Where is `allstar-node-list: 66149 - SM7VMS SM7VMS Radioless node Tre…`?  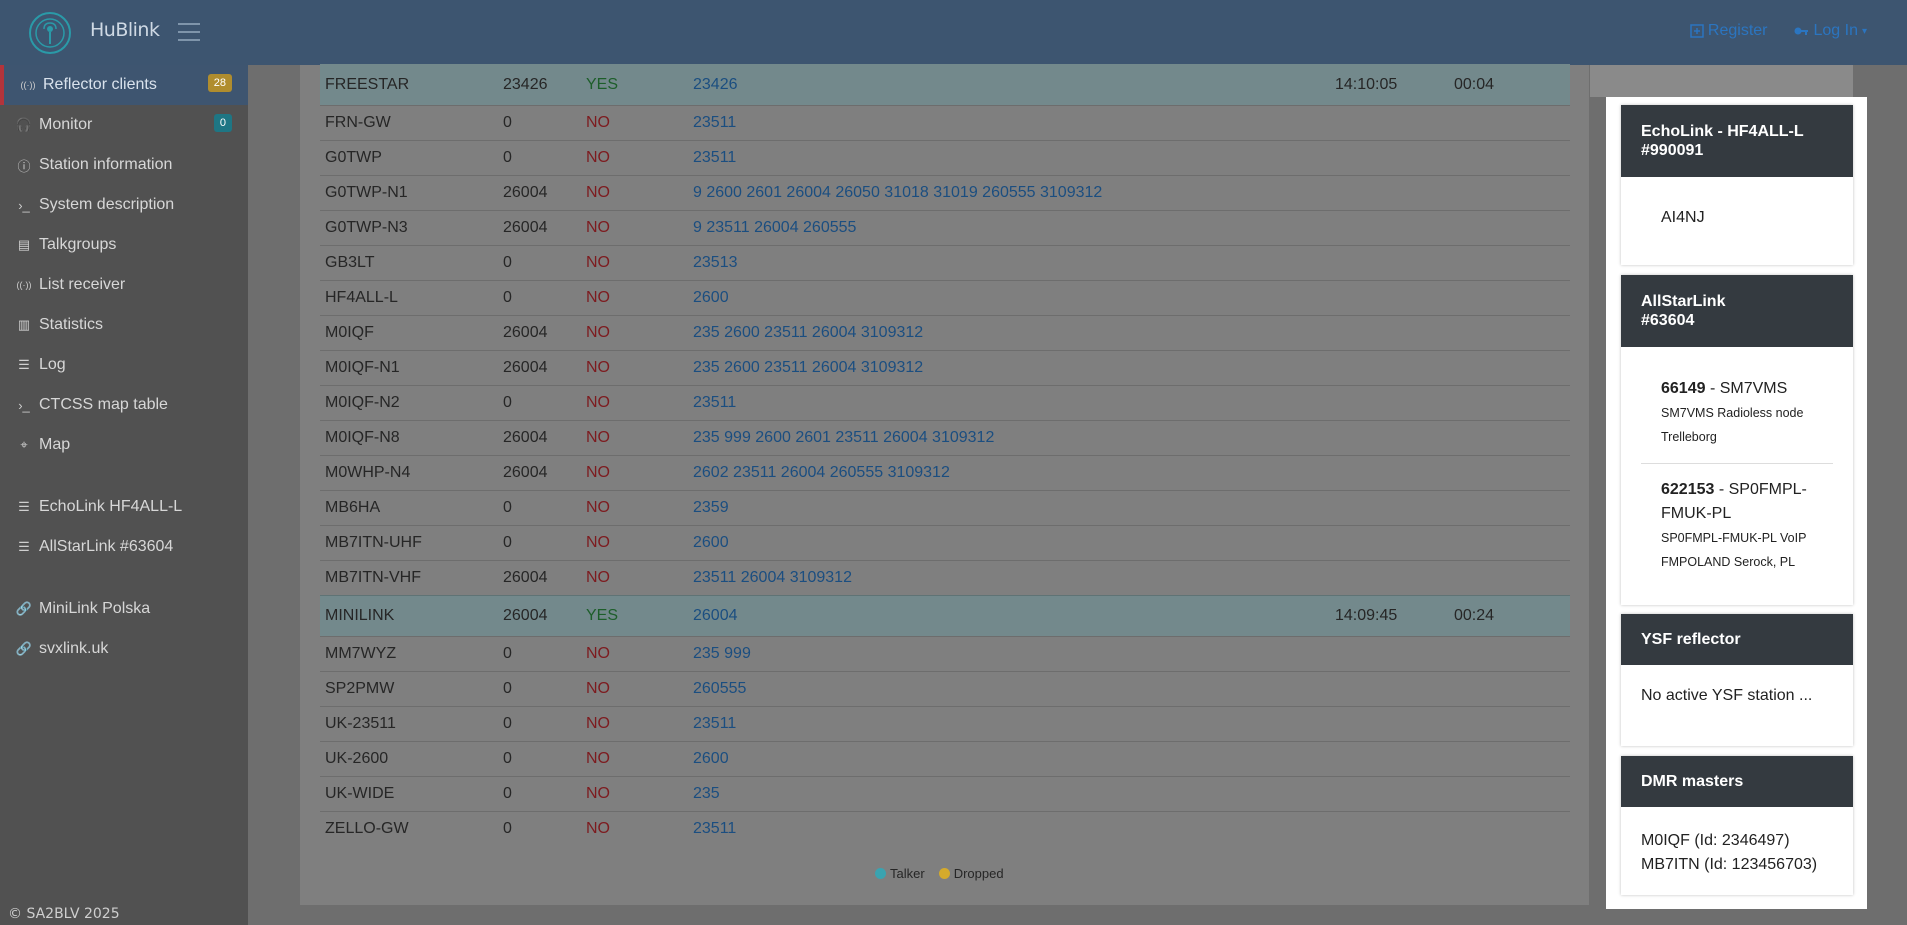 allstar-node-list: 66149 - SM7VMS SM7VMS Radioless node Tre… is located at coordinates (1737, 467).